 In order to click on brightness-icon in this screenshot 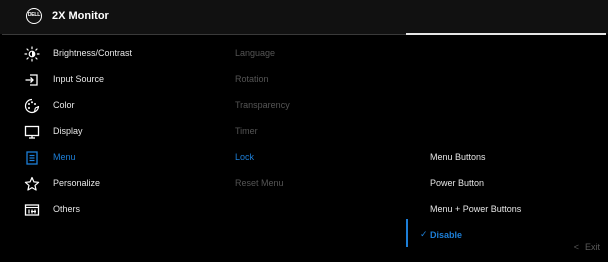, I will do `click(32, 54)`.